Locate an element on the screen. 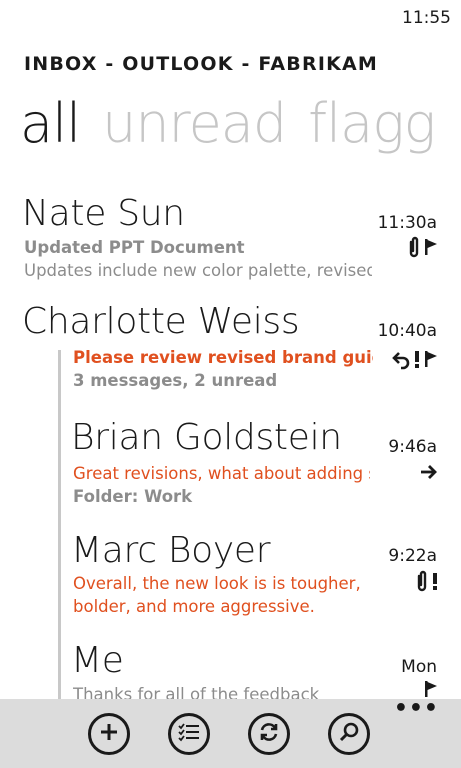 This screenshot has width=461, height=768. more-options-button: ••• is located at coordinates (416, 709).